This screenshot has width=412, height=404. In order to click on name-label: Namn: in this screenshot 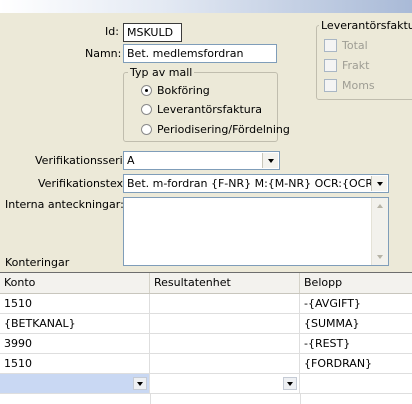, I will do `click(103, 53)`.